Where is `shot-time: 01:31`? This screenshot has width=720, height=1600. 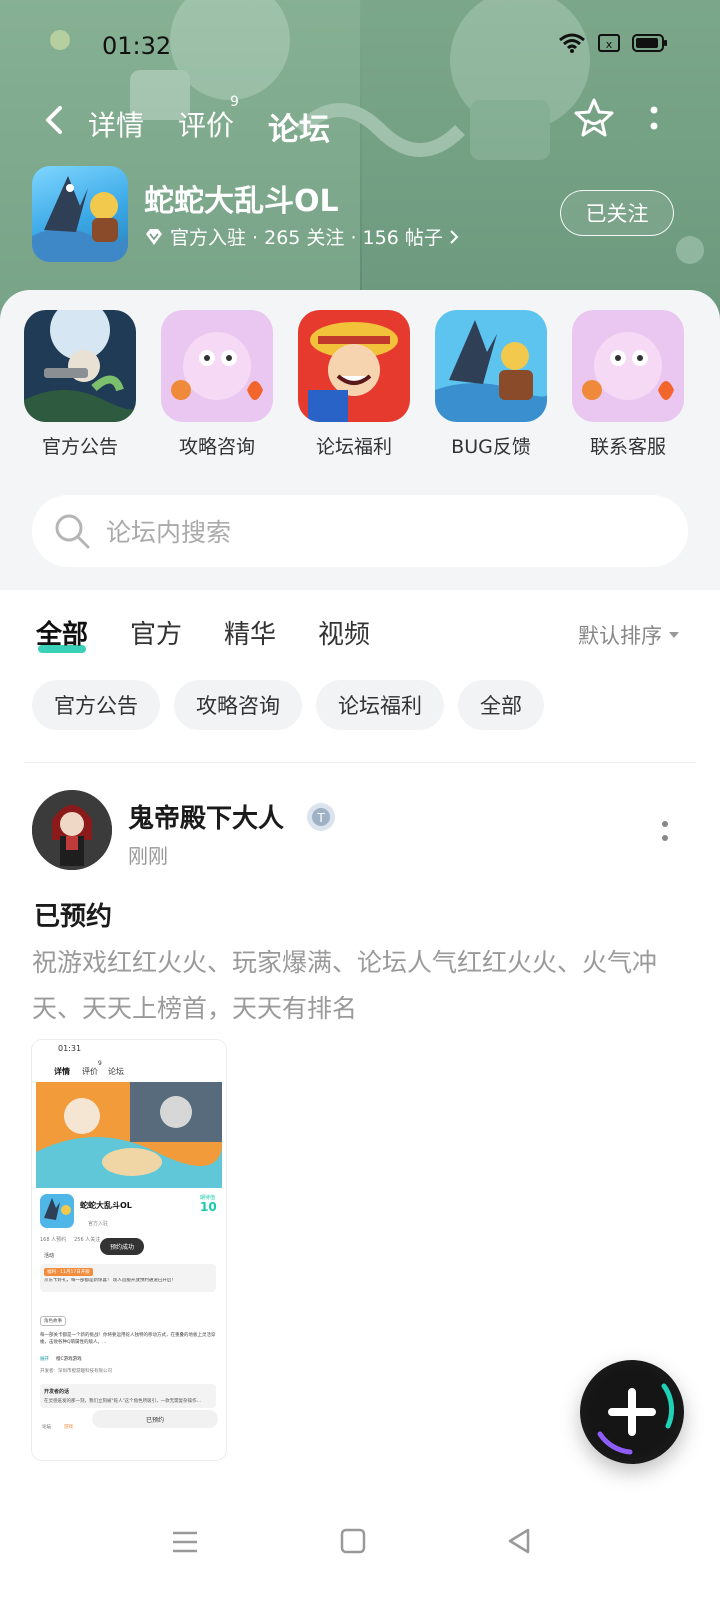 shot-time: 01:31 is located at coordinates (70, 1048).